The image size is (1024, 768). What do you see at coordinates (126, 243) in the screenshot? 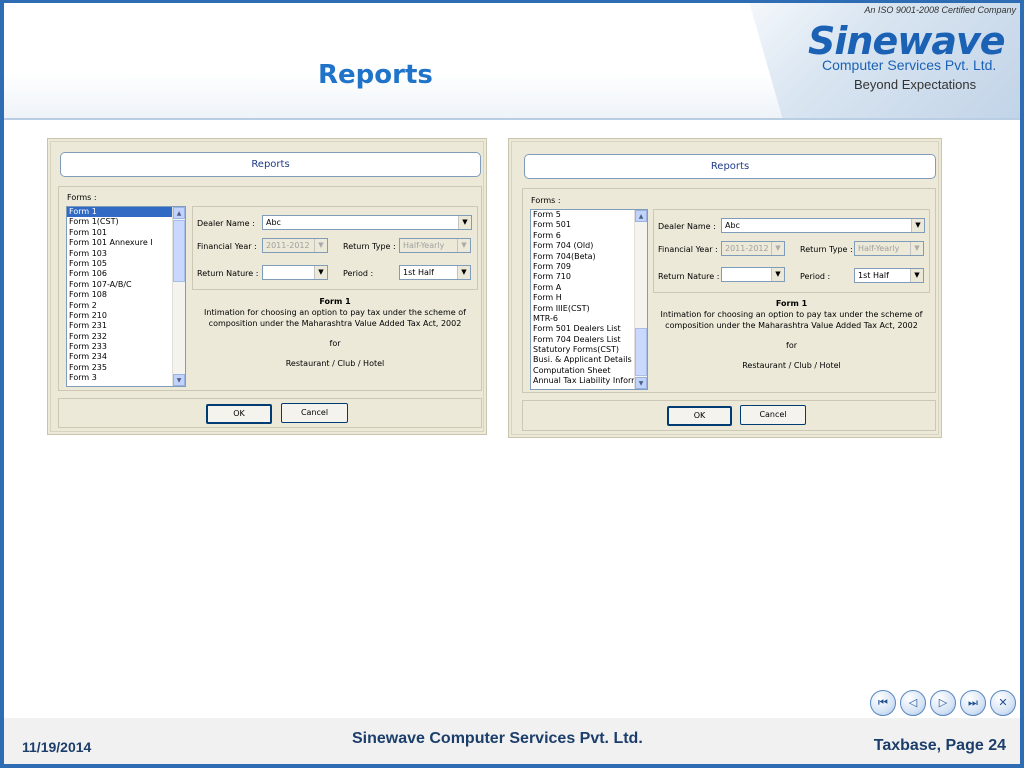
I see `list-item: Form 101 Annexure I` at bounding box center [126, 243].